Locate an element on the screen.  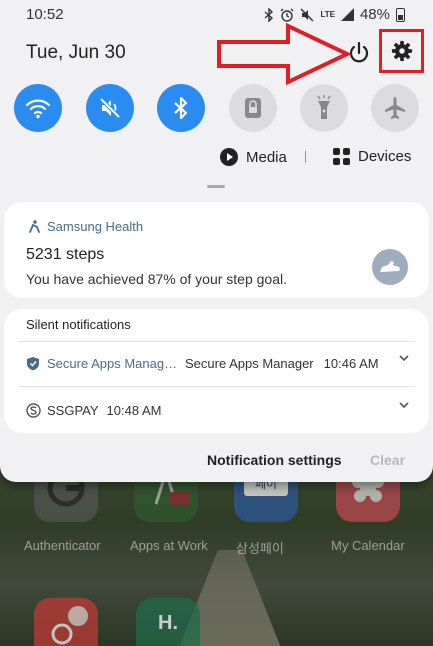
settings-highlight-box is located at coordinates (401, 51).